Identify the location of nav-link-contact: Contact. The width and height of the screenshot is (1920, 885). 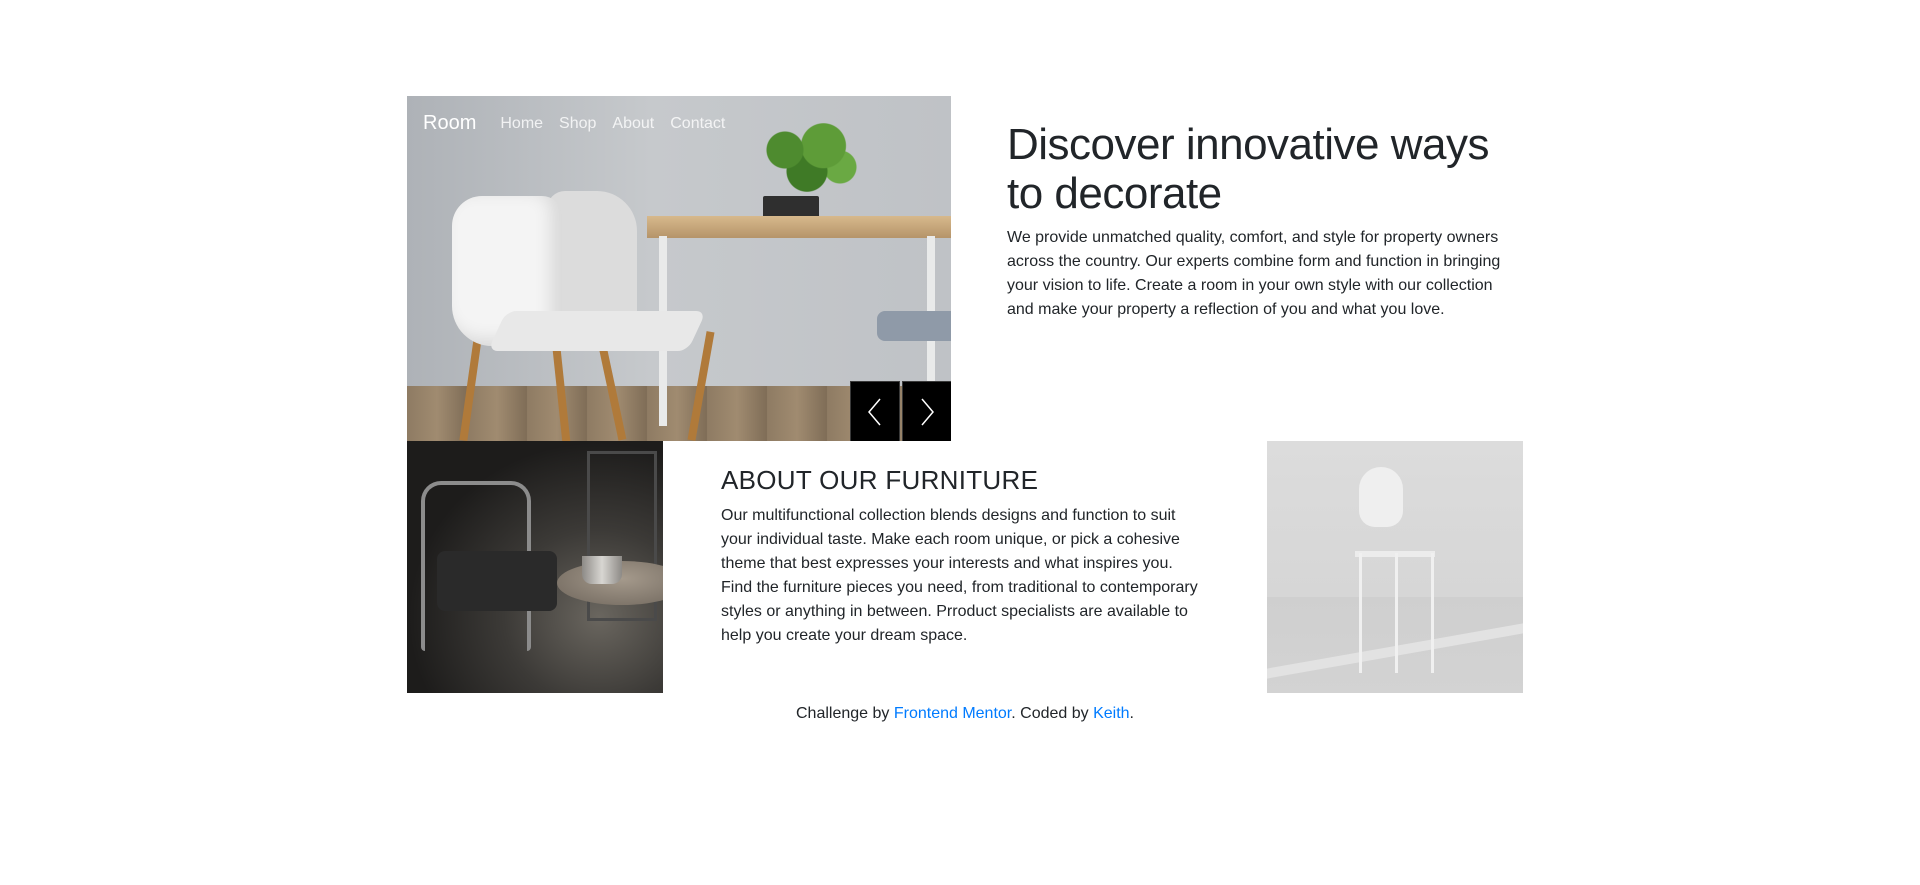
(697, 124).